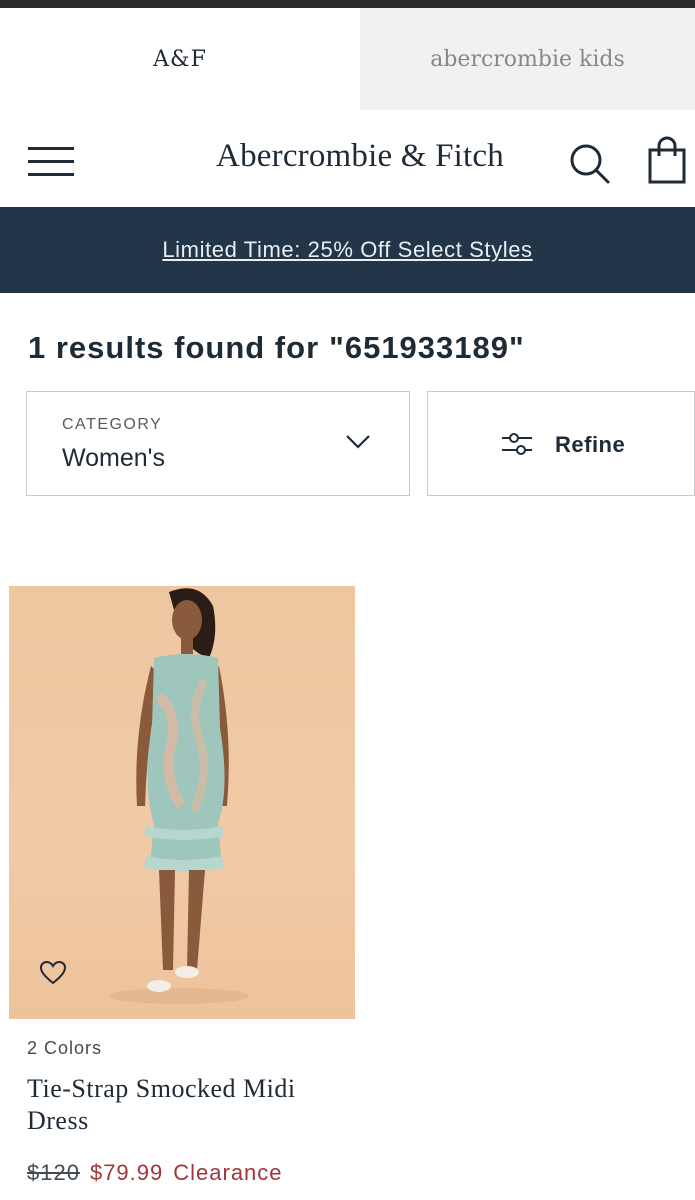 The image size is (695, 1200). What do you see at coordinates (179, 796) in the screenshot?
I see `model-photo` at bounding box center [179, 796].